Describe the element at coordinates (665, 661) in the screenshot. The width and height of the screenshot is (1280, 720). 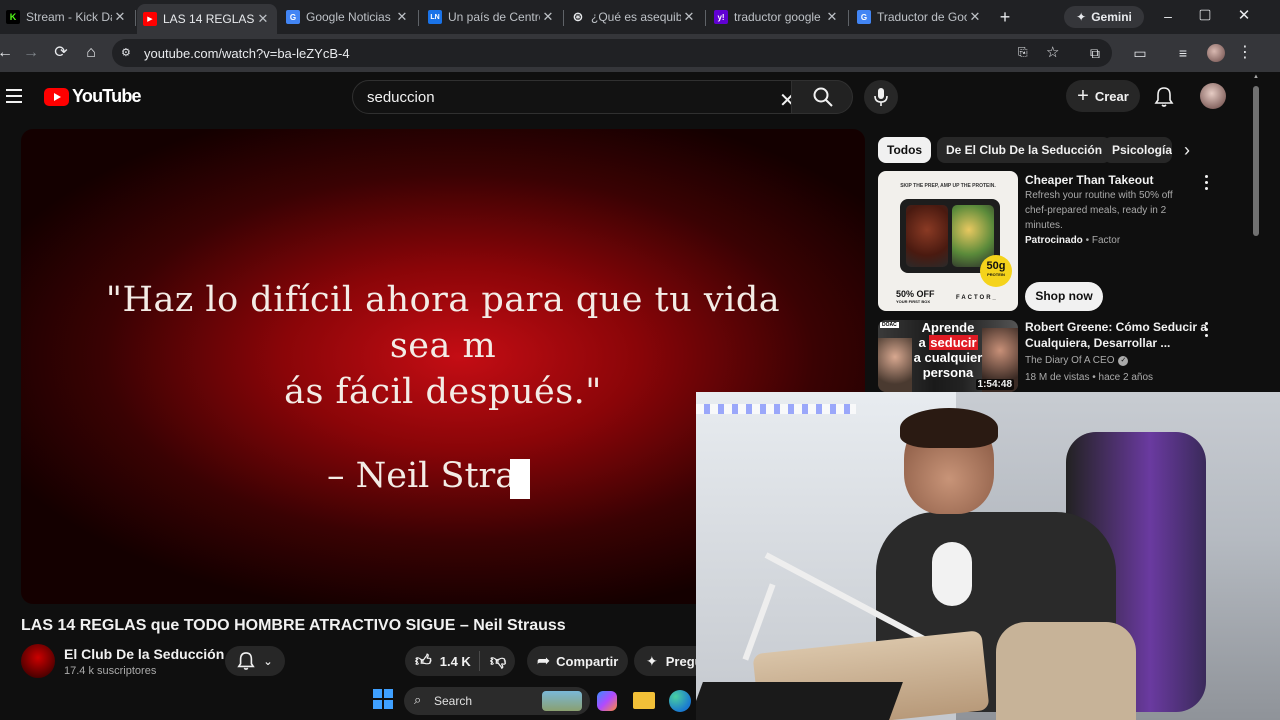
I see `ask-button: ✦ Pregu` at that location.